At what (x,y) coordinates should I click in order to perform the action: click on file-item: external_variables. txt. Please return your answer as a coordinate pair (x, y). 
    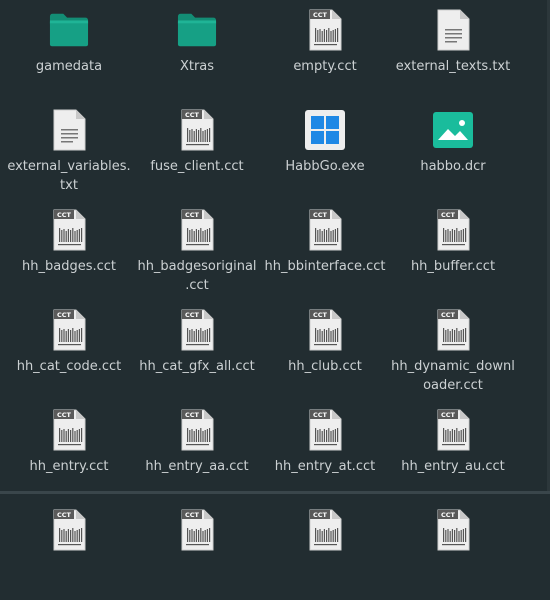
    Looking at the image, I should click on (69, 150).